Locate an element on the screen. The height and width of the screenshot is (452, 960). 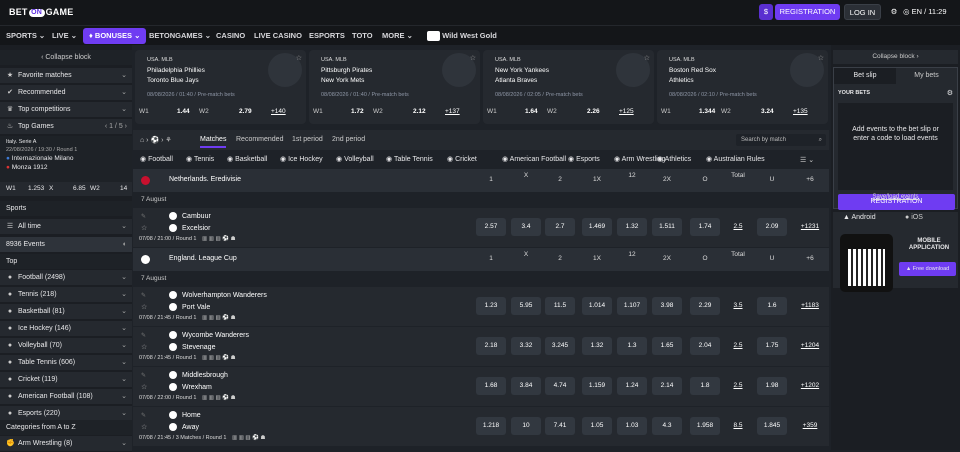
wallet-button: $ is located at coordinates (766, 12).